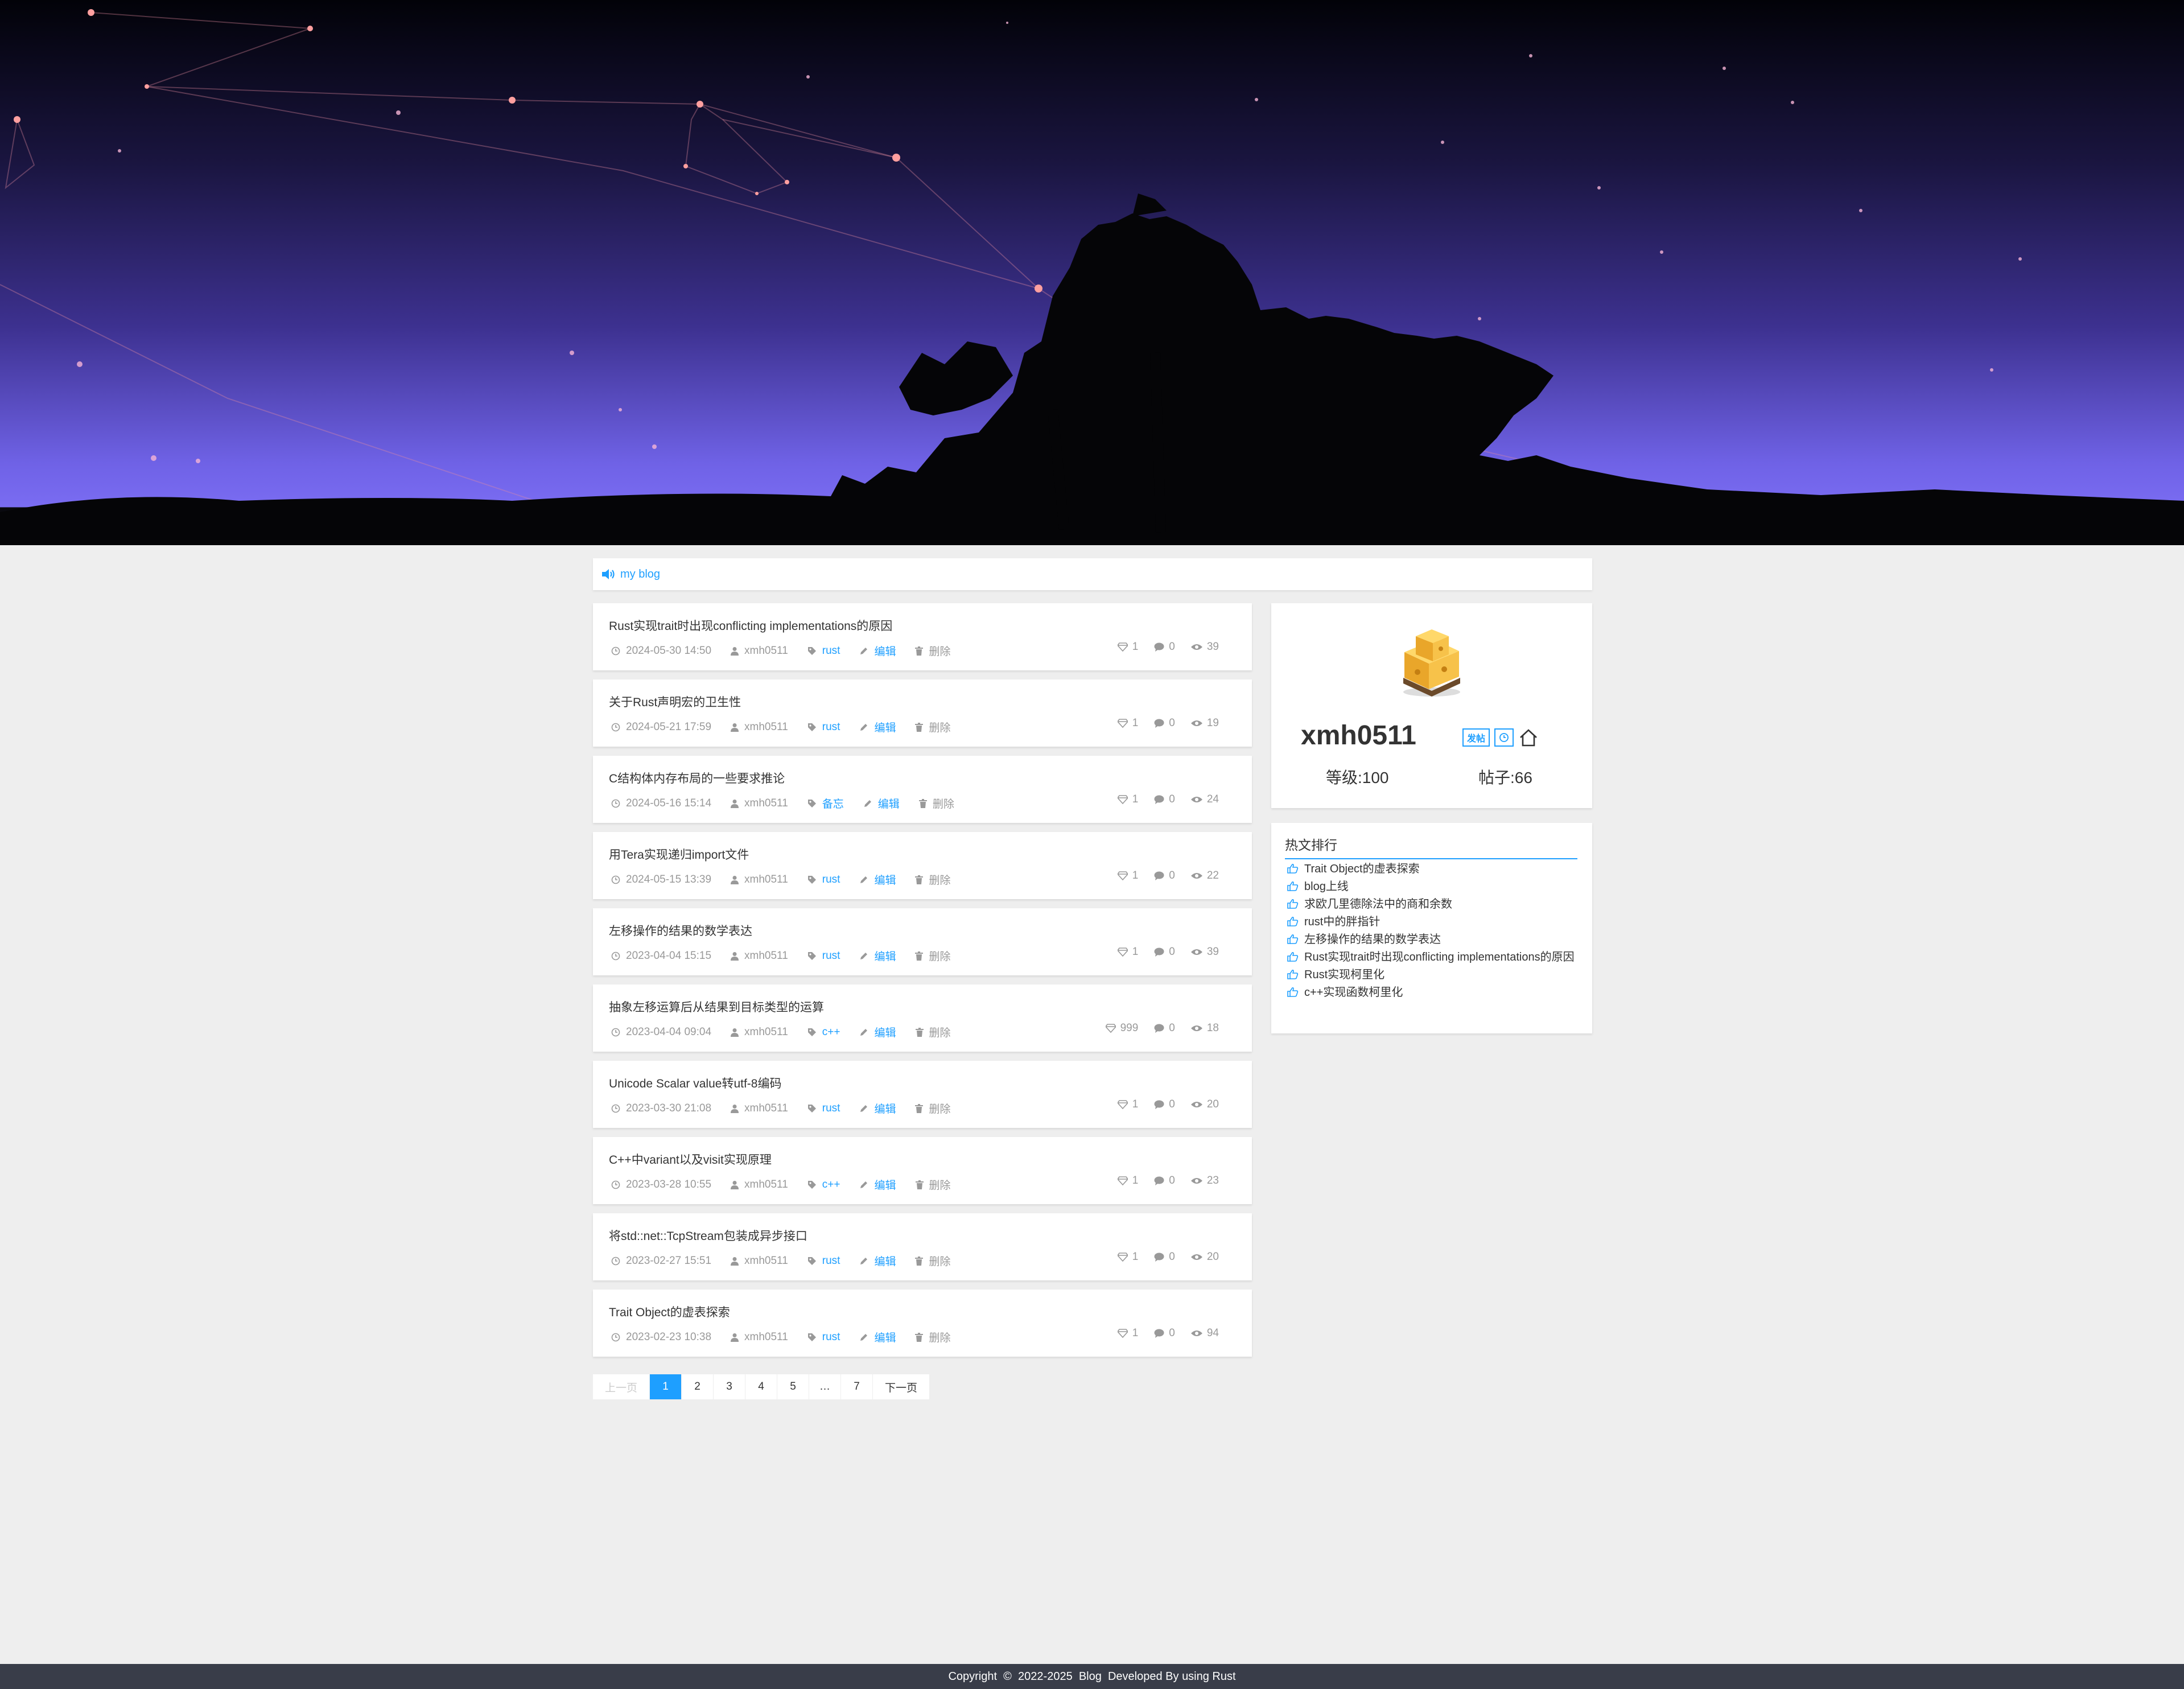 The width and height of the screenshot is (2184, 1689). Describe the element at coordinates (1433, 887) in the screenshot. I see `hot-post-item: blog上线` at that location.